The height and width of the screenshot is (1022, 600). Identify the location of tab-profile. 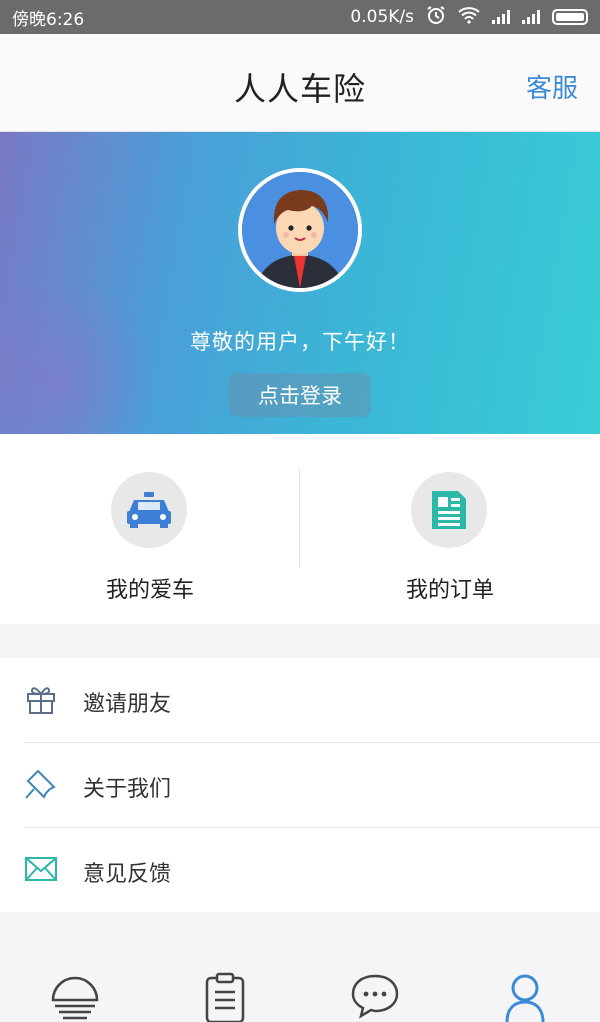
(525, 991).